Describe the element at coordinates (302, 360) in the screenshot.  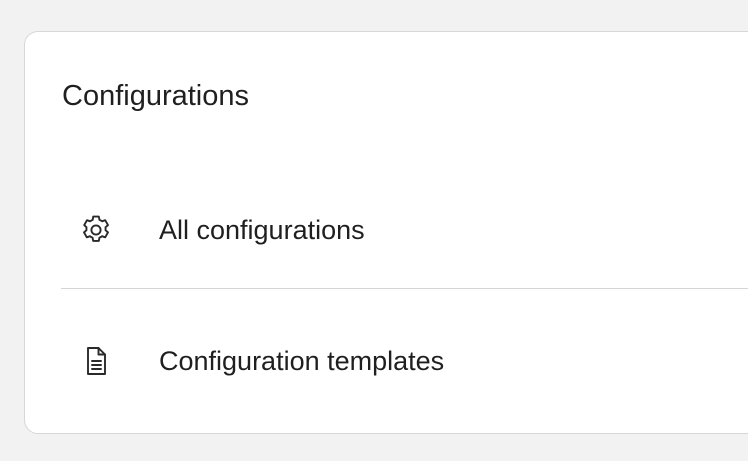
I see `configuration-templates-label: Configuration templates` at that location.